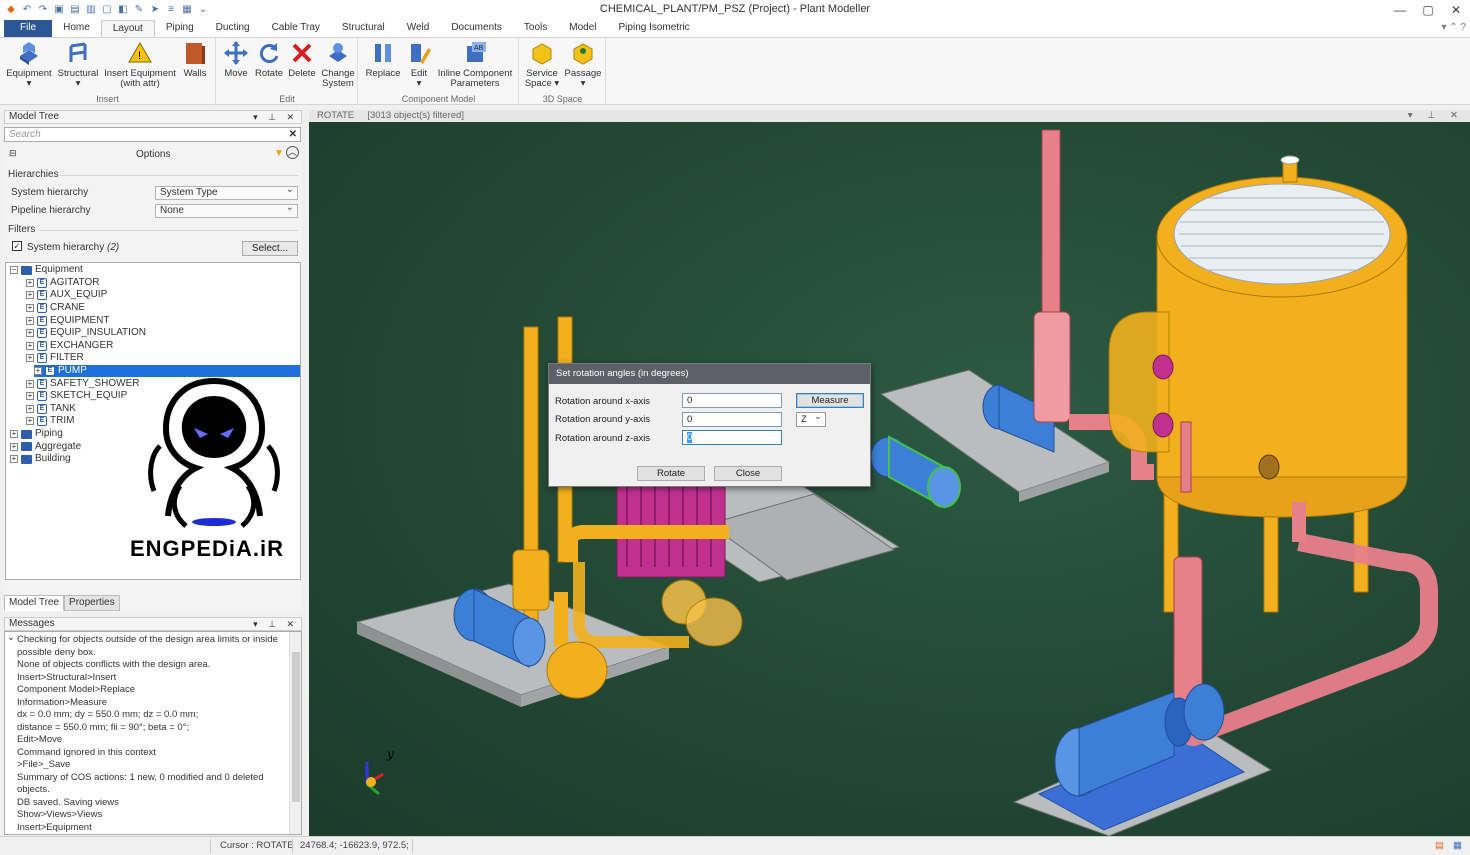 Image resolution: width=1470 pixels, height=855 pixels. Describe the element at coordinates (82, 383) in the screenshot. I see `tree-item-safety-shower: + E SAFETY_SHOWER` at that location.